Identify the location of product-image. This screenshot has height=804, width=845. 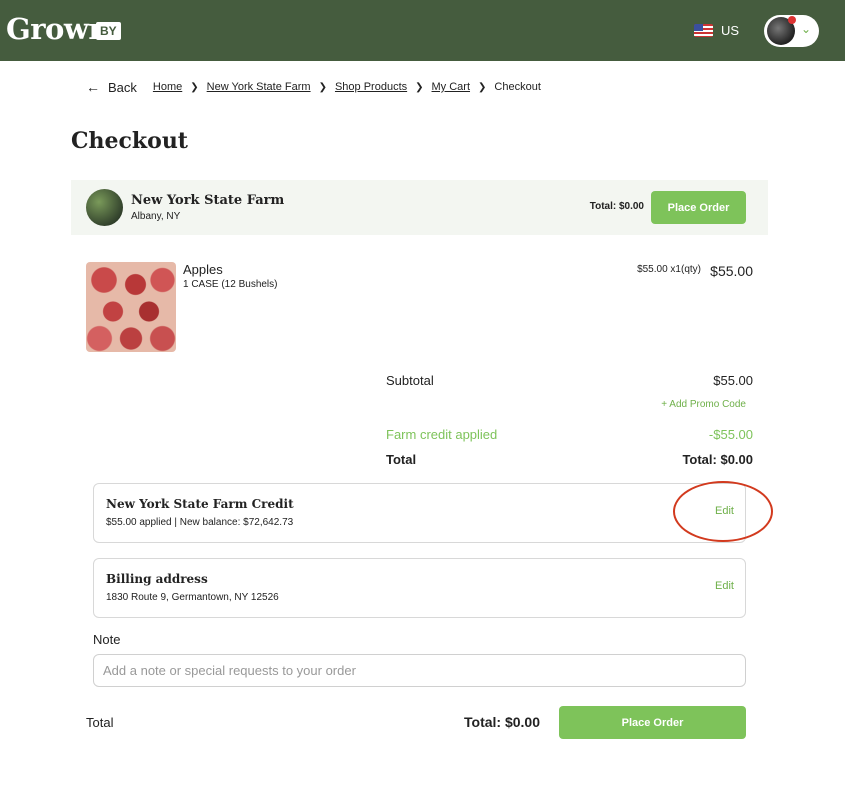
(131, 307).